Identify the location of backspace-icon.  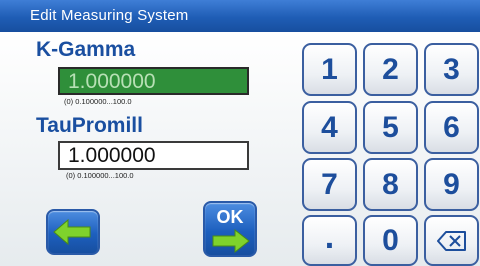
(451, 240).